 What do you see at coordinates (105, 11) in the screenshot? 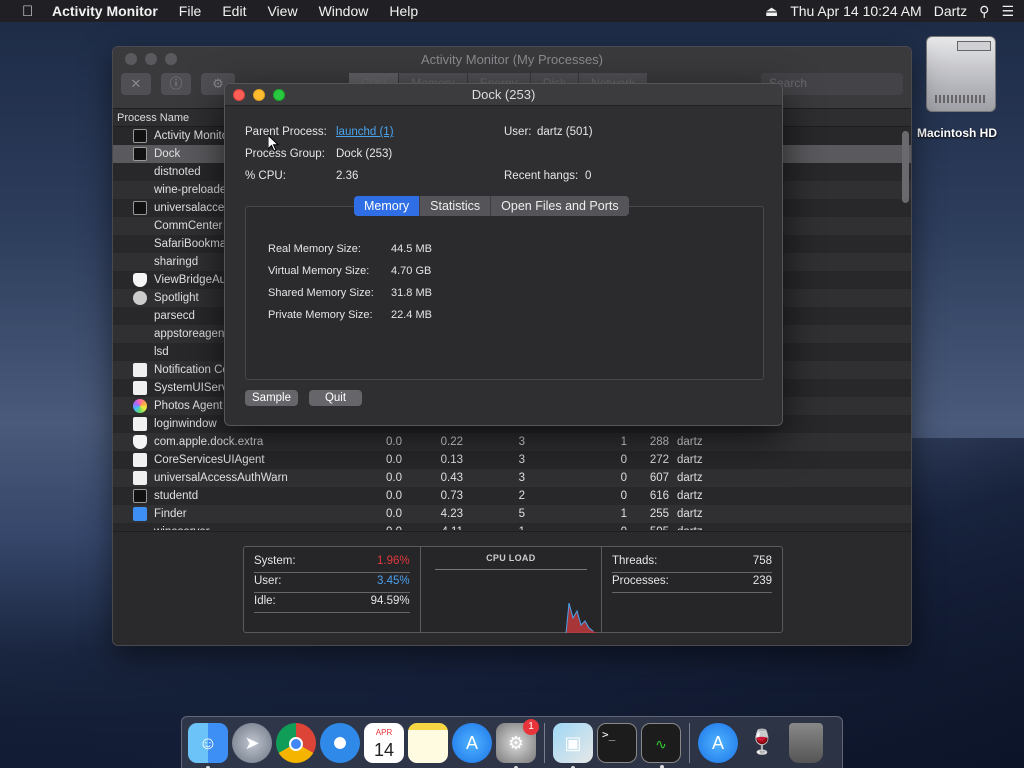
I see `menu-app-name: Activity Monitor` at bounding box center [105, 11].